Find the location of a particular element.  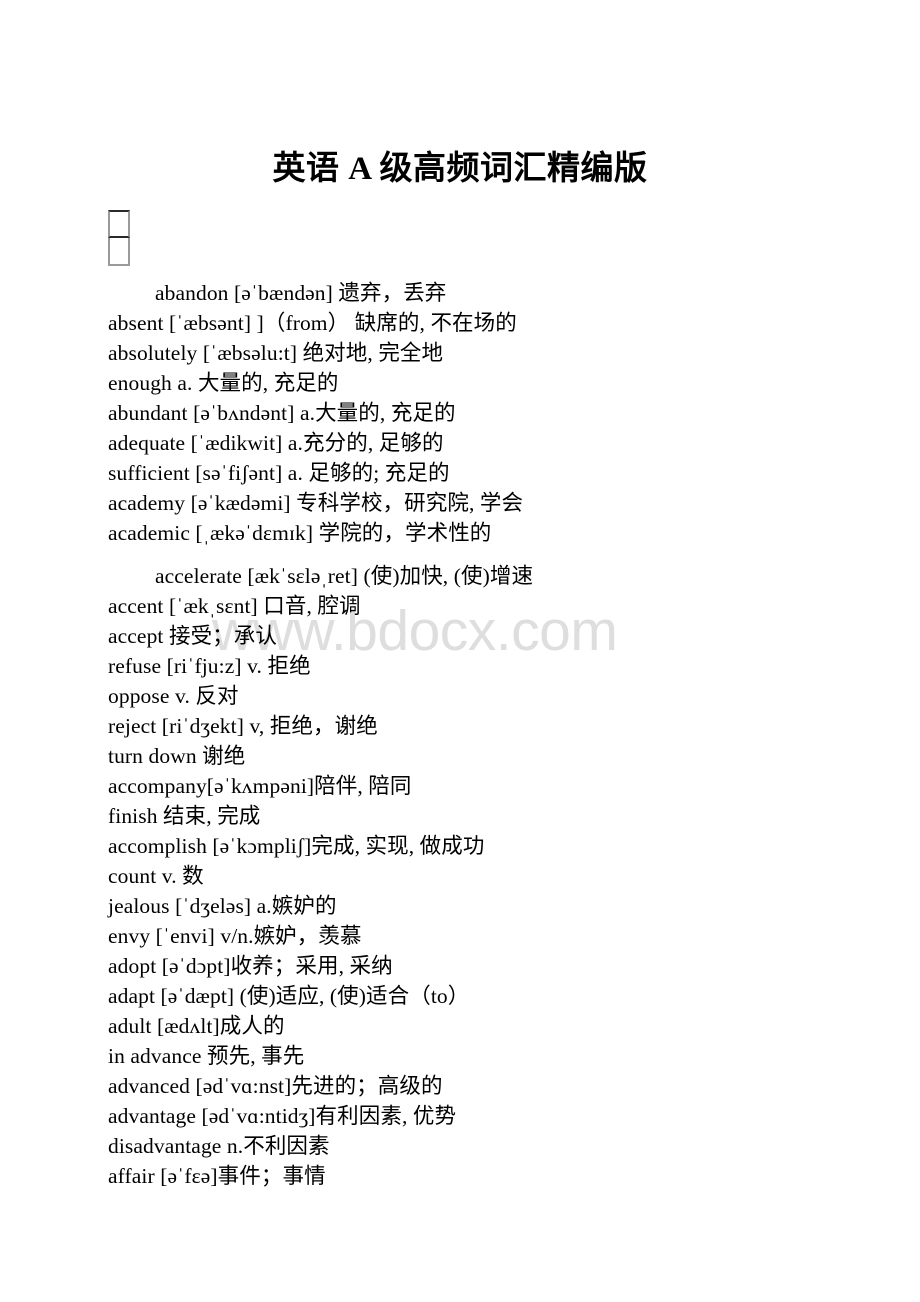

vocabulary-line: affair [əˈfɛə]事件；事情 is located at coordinates (217, 1176).